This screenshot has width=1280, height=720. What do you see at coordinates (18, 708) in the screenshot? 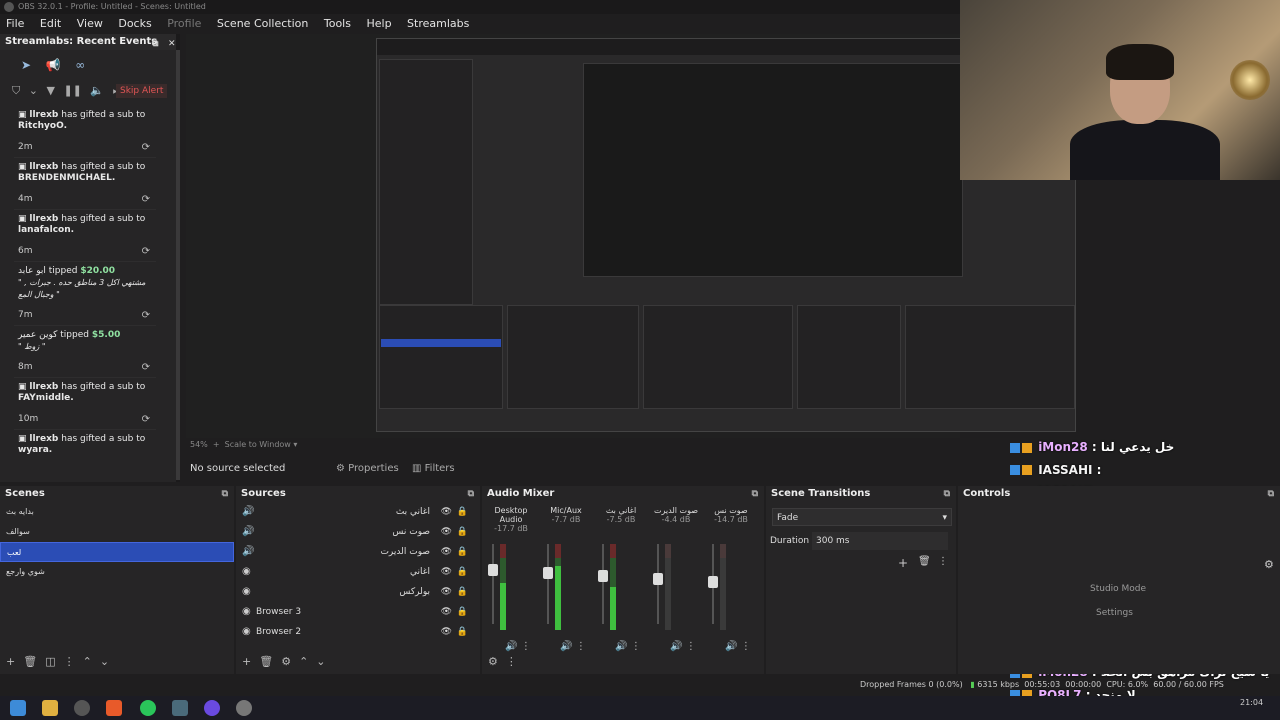
I see `windows-start-icon` at bounding box center [18, 708].